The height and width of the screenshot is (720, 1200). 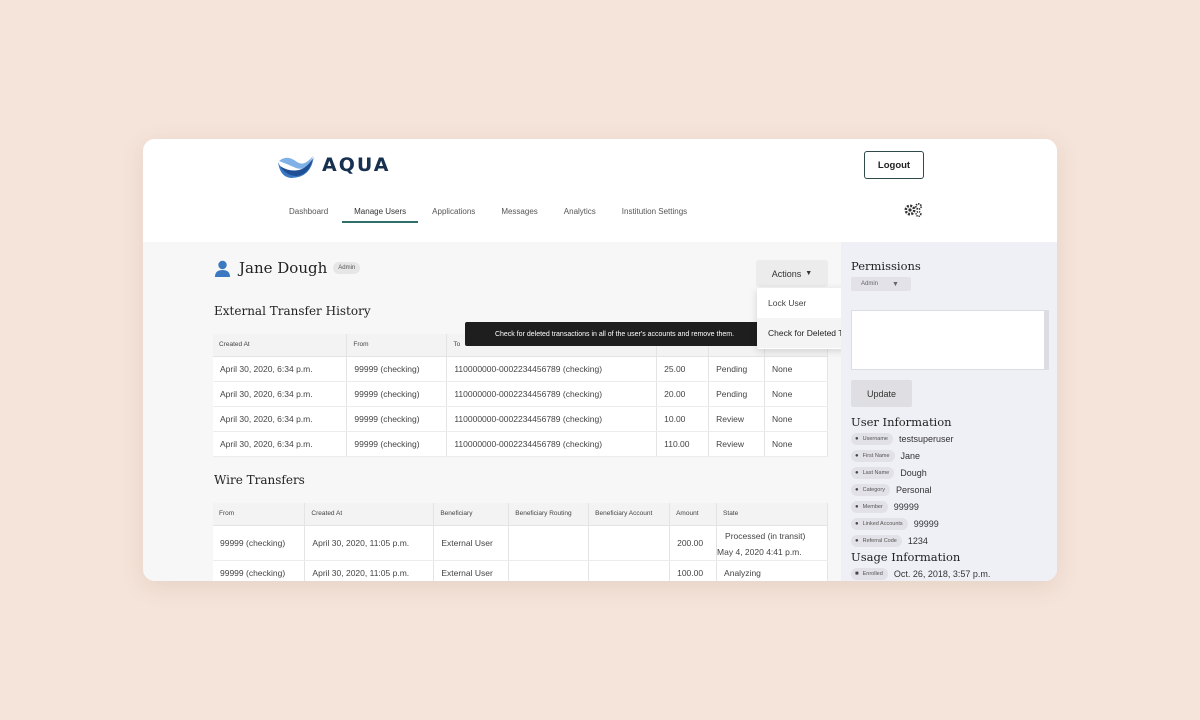 What do you see at coordinates (759, 551) in the screenshot?
I see `state-date: May 4, 2020 4:41 p.m.` at bounding box center [759, 551].